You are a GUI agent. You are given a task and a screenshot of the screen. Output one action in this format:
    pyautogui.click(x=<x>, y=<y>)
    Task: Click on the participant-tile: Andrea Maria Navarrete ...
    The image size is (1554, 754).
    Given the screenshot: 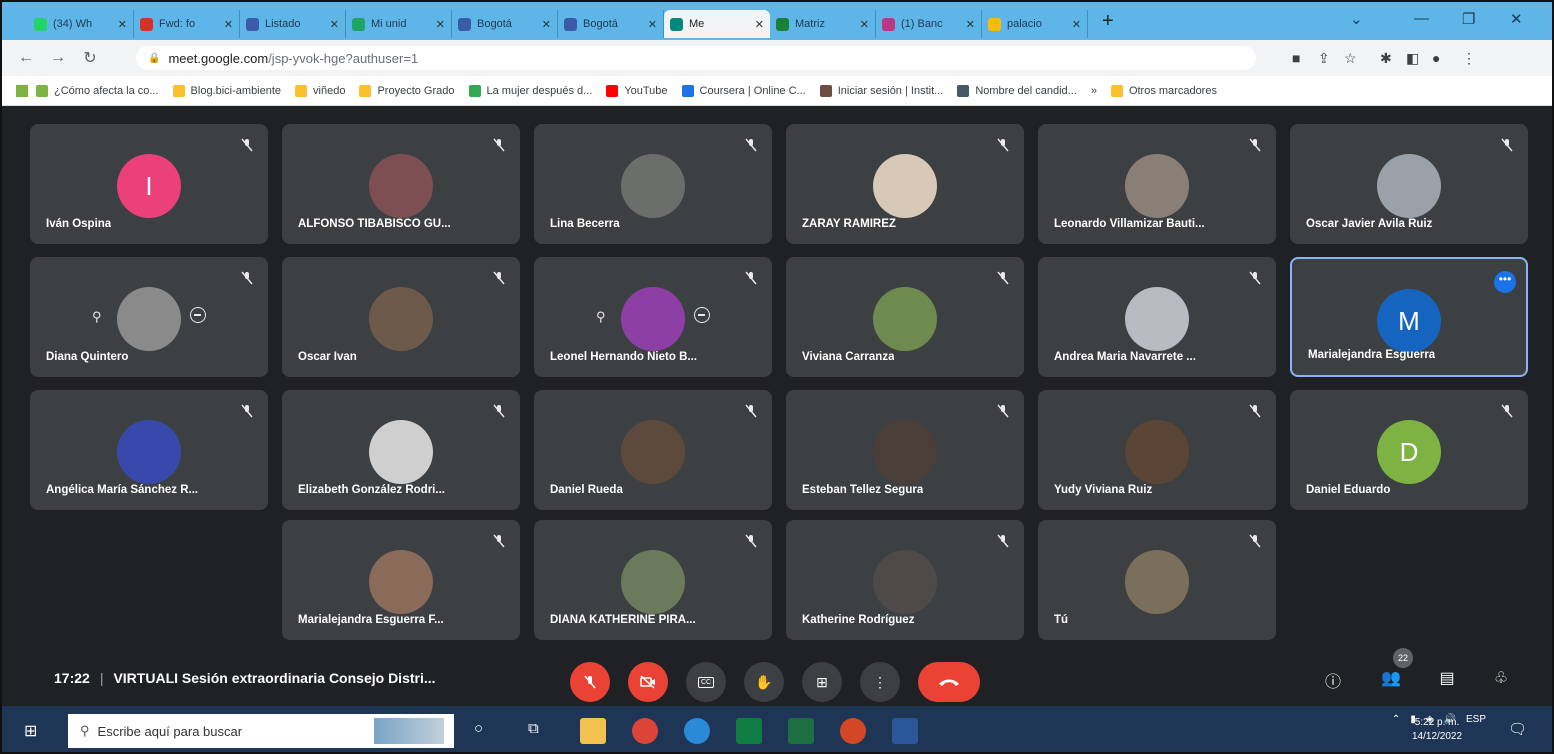 What is the action you would take?
    pyautogui.click(x=1157, y=317)
    